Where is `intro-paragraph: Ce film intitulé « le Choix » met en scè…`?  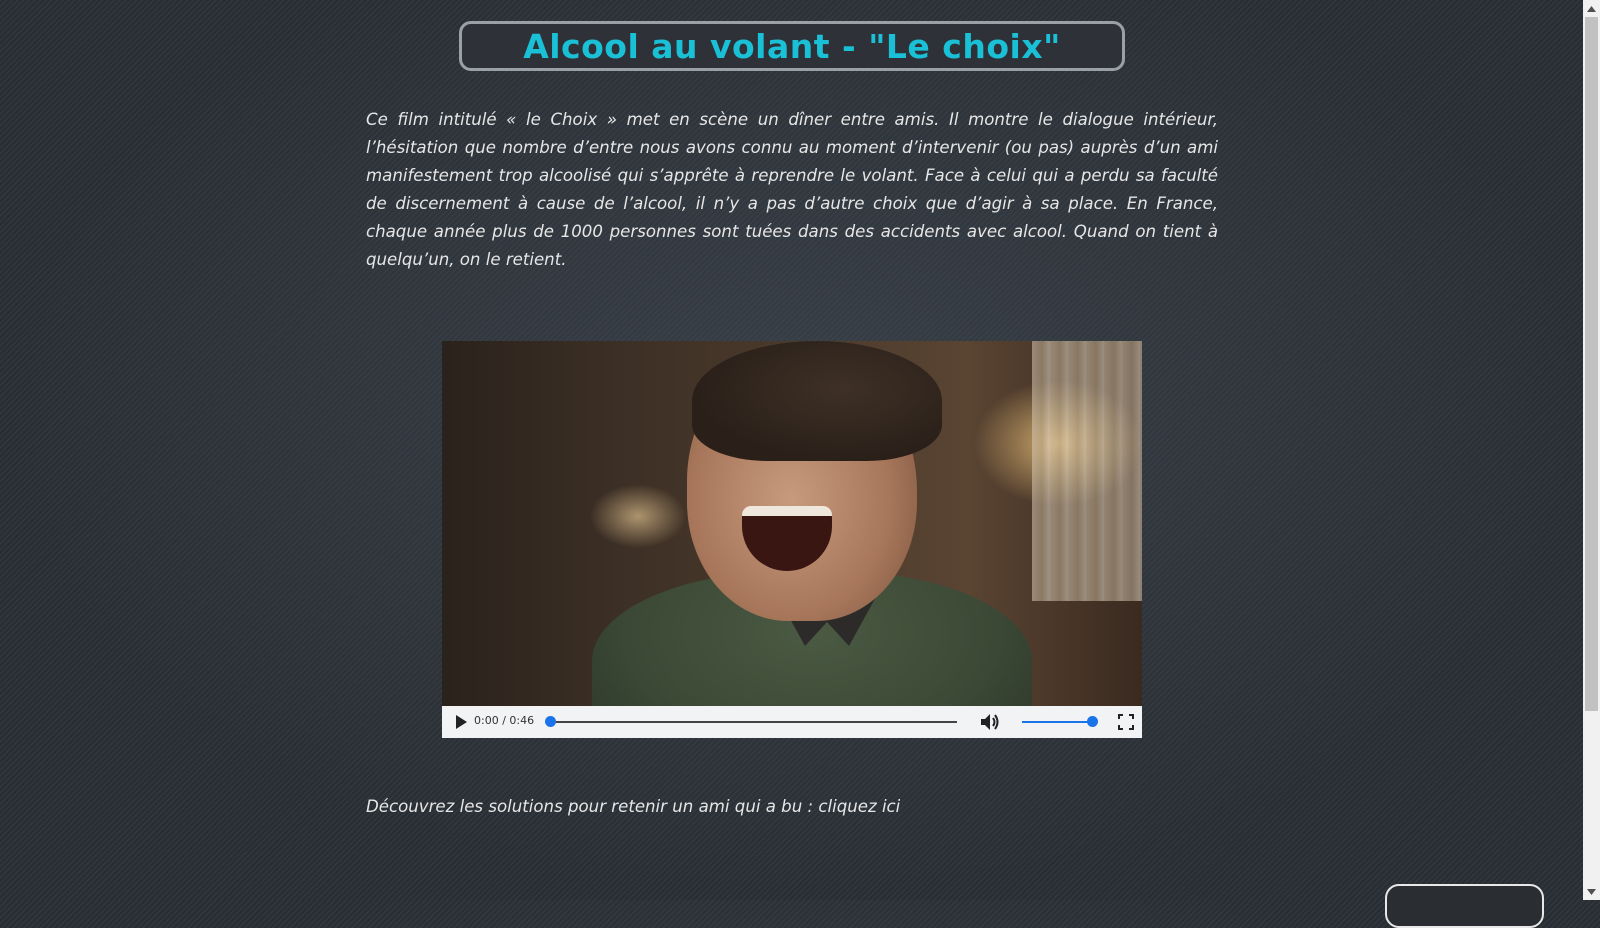 intro-paragraph: Ce film intitulé « le Choix » met en scè… is located at coordinates (792, 189).